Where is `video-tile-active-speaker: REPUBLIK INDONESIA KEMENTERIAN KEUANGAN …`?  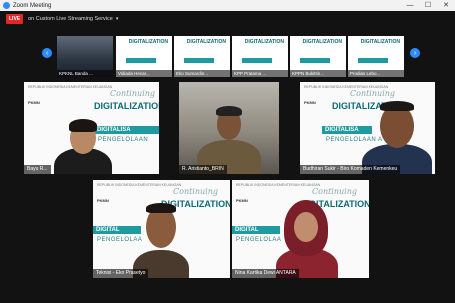 video-tile-active-speaker: REPUBLIK INDONESIA KEMENTERIAN KEUANGAN … is located at coordinates (161, 229).